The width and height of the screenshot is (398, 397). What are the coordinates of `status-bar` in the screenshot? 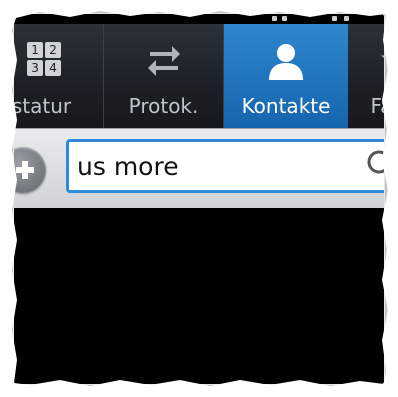 It's located at (199, 19).